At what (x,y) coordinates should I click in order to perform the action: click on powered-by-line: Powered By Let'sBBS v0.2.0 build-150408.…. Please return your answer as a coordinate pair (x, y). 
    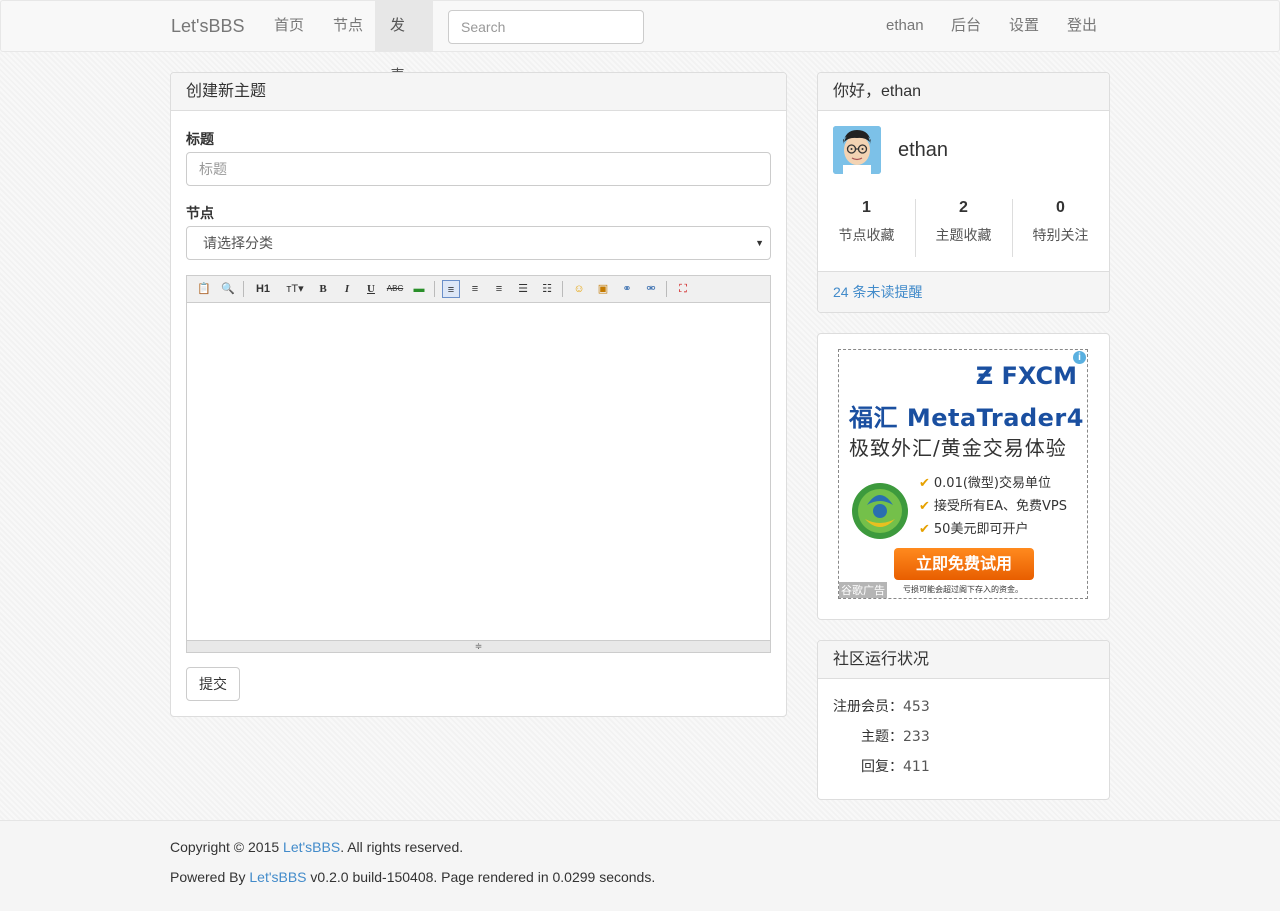
    Looking at the image, I should click on (412, 877).